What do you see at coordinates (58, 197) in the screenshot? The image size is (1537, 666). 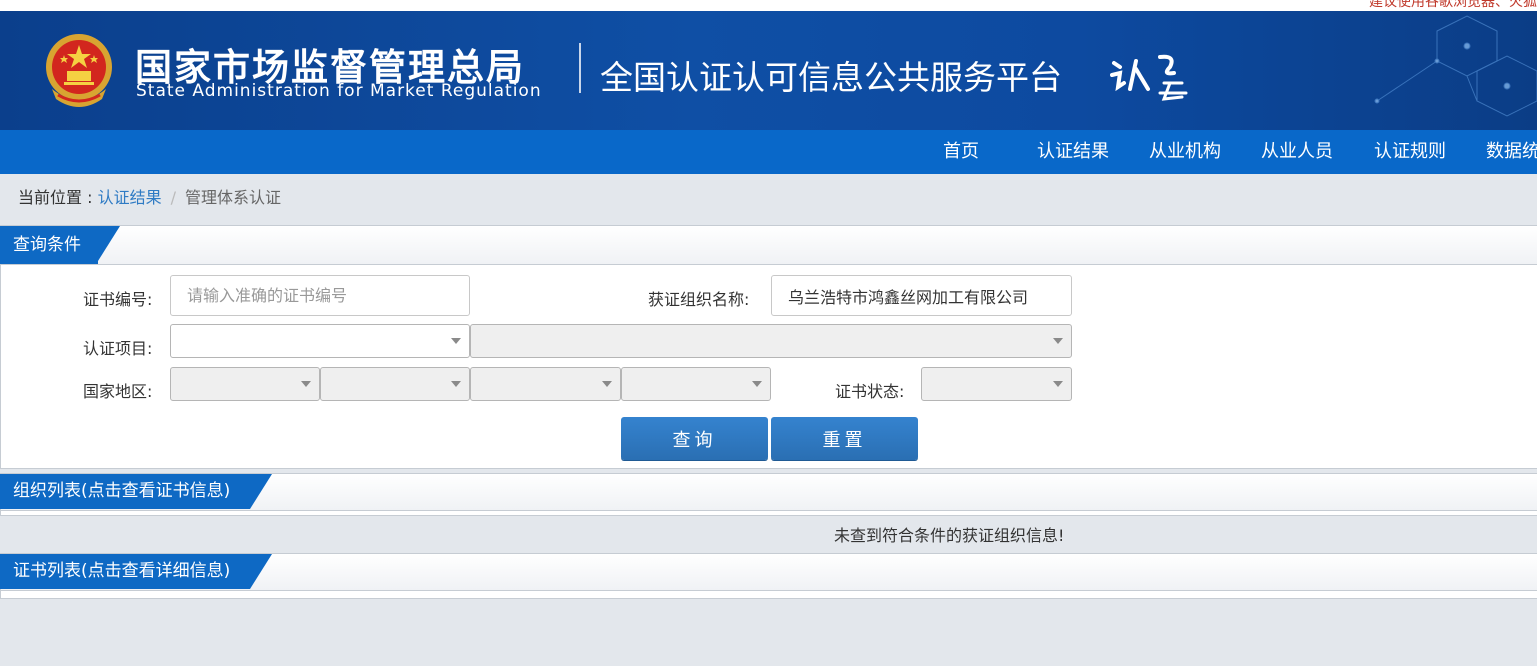 I see `breadcrumb-prefix: 当前位置 :` at bounding box center [58, 197].